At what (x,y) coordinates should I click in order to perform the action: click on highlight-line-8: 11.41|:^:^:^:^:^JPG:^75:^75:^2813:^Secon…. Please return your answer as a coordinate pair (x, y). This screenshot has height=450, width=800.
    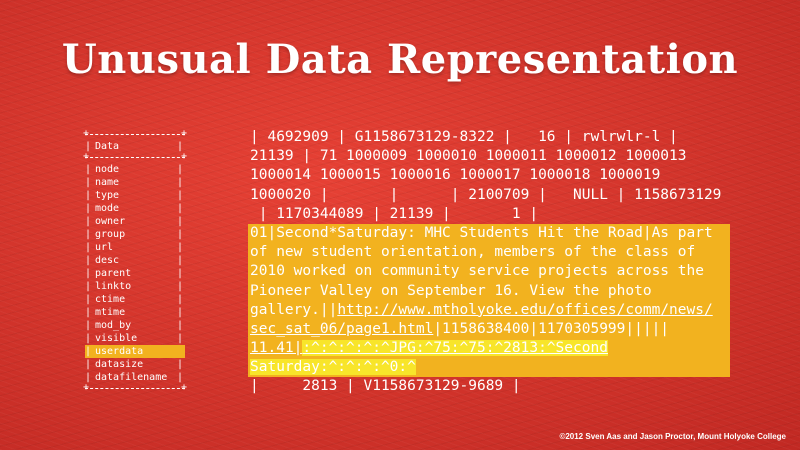
    Looking at the image, I should click on (489, 348).